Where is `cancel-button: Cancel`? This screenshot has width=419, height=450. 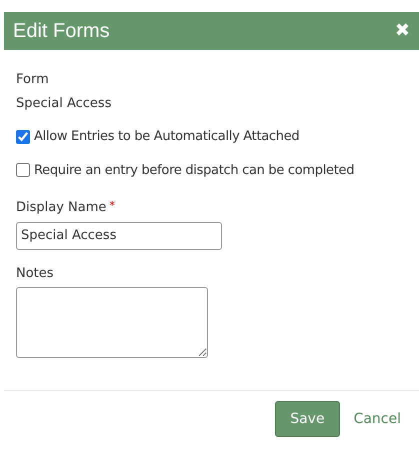
cancel-button: Cancel is located at coordinates (377, 419).